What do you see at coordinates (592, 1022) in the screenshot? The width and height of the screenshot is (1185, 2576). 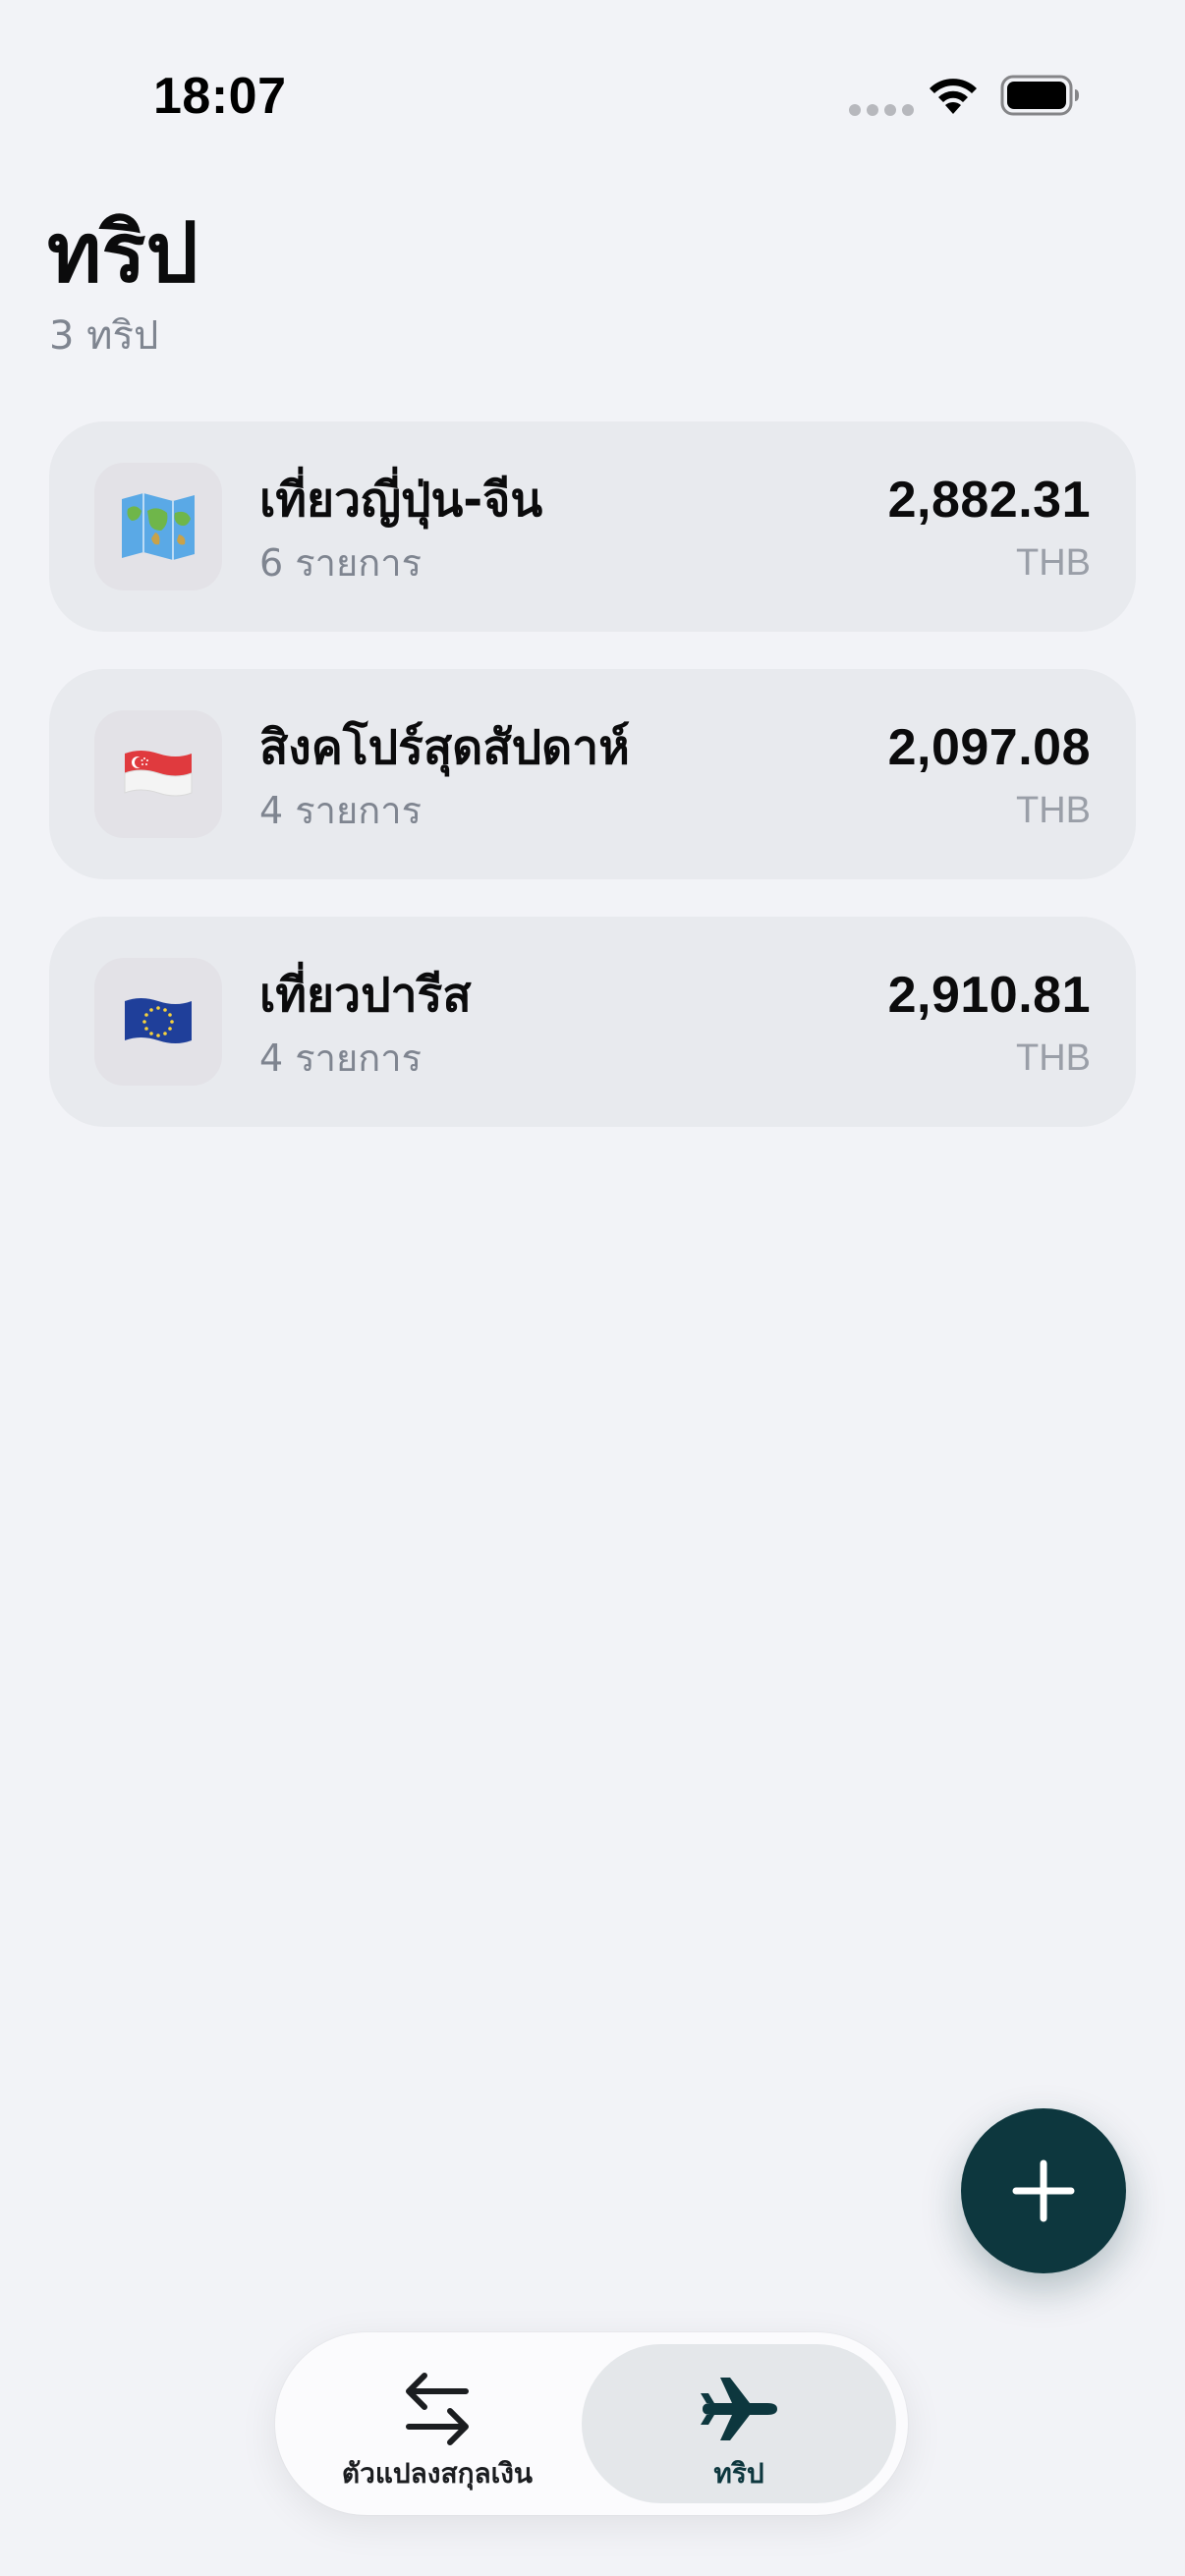 I see `trip-card: เที่ยวปารีส 4 รายการ 2,910.81 THB` at bounding box center [592, 1022].